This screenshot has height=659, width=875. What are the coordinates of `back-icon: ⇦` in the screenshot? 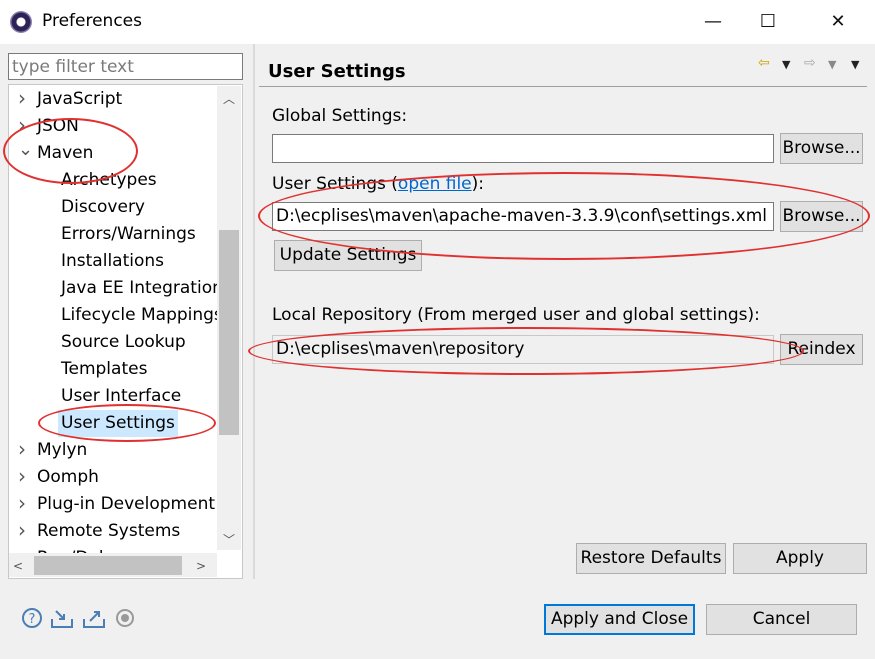 It's located at (764, 63).